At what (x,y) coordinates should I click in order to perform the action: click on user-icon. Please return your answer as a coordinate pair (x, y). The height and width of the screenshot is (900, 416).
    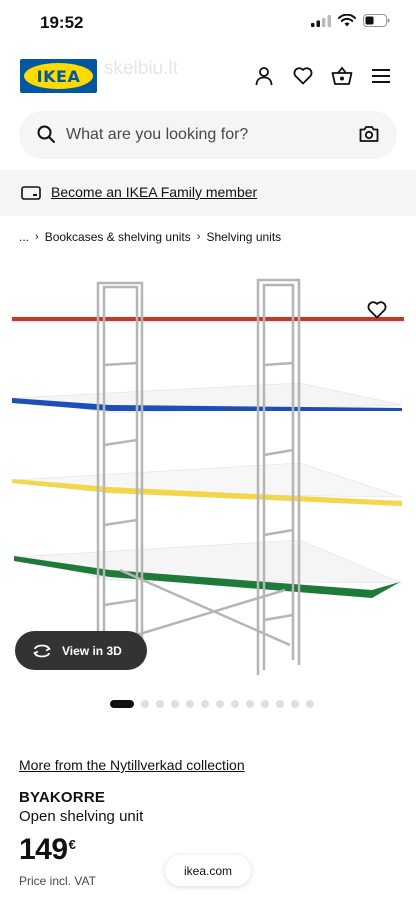
    Looking at the image, I should click on (264, 76).